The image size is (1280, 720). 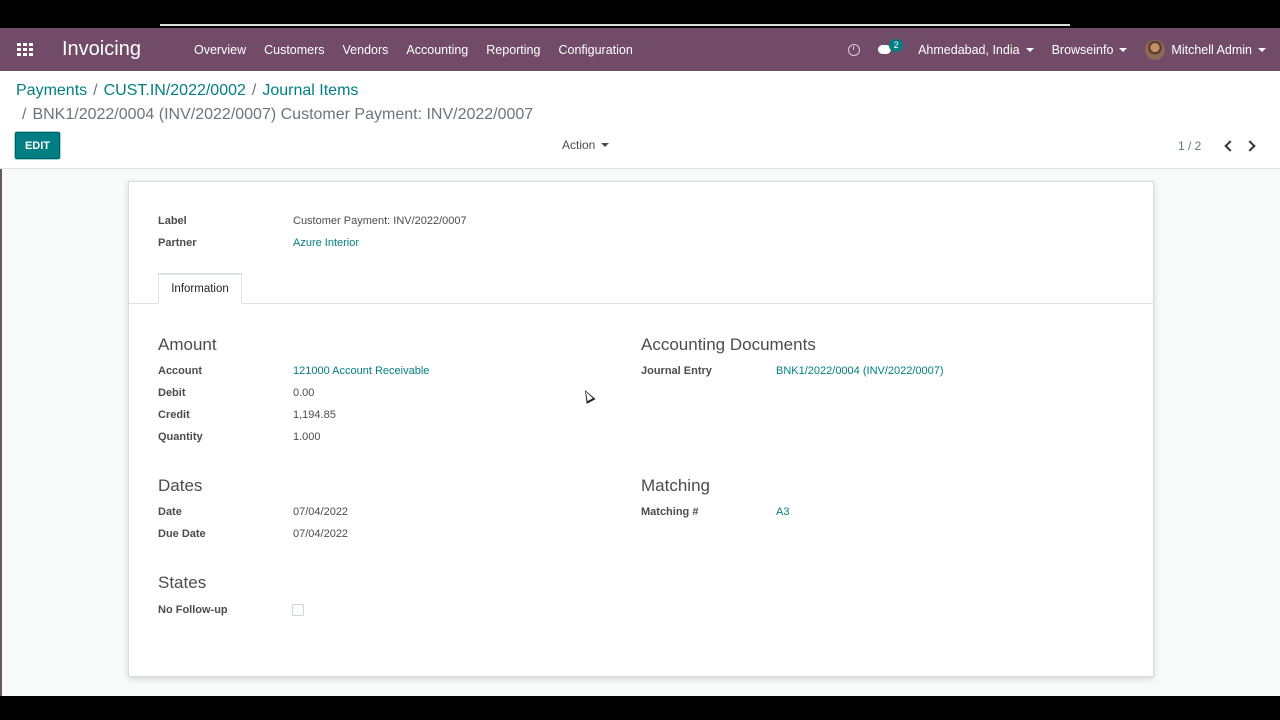 What do you see at coordinates (314, 415) in the screenshot?
I see `field-value-credit: 1,194.85` at bounding box center [314, 415].